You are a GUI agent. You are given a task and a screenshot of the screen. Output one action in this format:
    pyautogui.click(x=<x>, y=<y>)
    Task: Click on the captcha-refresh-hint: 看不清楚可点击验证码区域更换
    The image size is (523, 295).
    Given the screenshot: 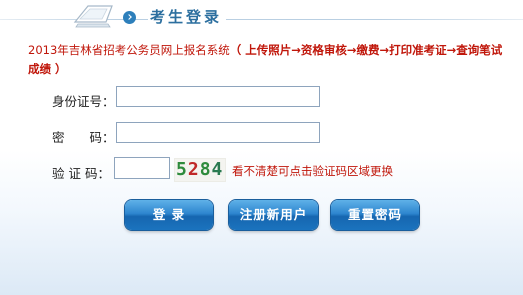 What is the action you would take?
    pyautogui.click(x=312, y=171)
    